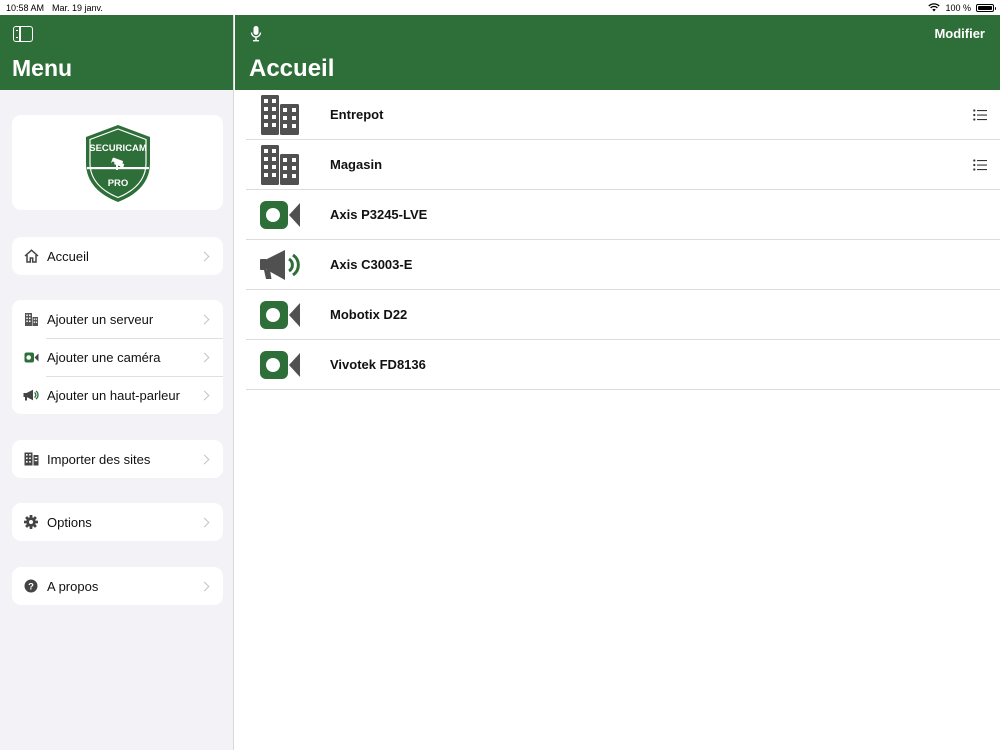 The height and width of the screenshot is (750, 1000). I want to click on menu-item-add-camera: Ajouter une caméra, so click(117, 357).